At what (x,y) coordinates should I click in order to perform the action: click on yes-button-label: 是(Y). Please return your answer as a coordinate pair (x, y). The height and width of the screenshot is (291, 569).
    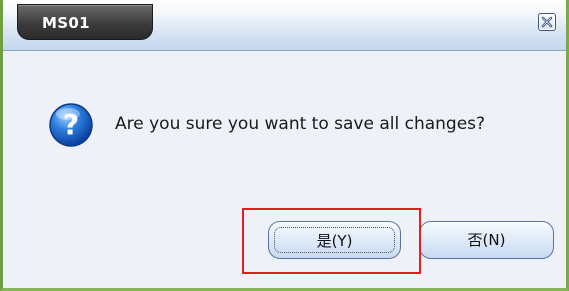
    Looking at the image, I should click on (334, 241).